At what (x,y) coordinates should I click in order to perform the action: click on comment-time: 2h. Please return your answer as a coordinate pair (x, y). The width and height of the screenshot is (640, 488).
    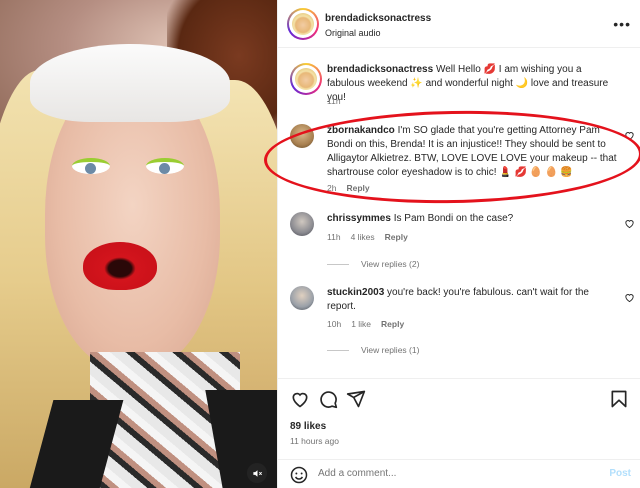
    Looking at the image, I should click on (332, 188).